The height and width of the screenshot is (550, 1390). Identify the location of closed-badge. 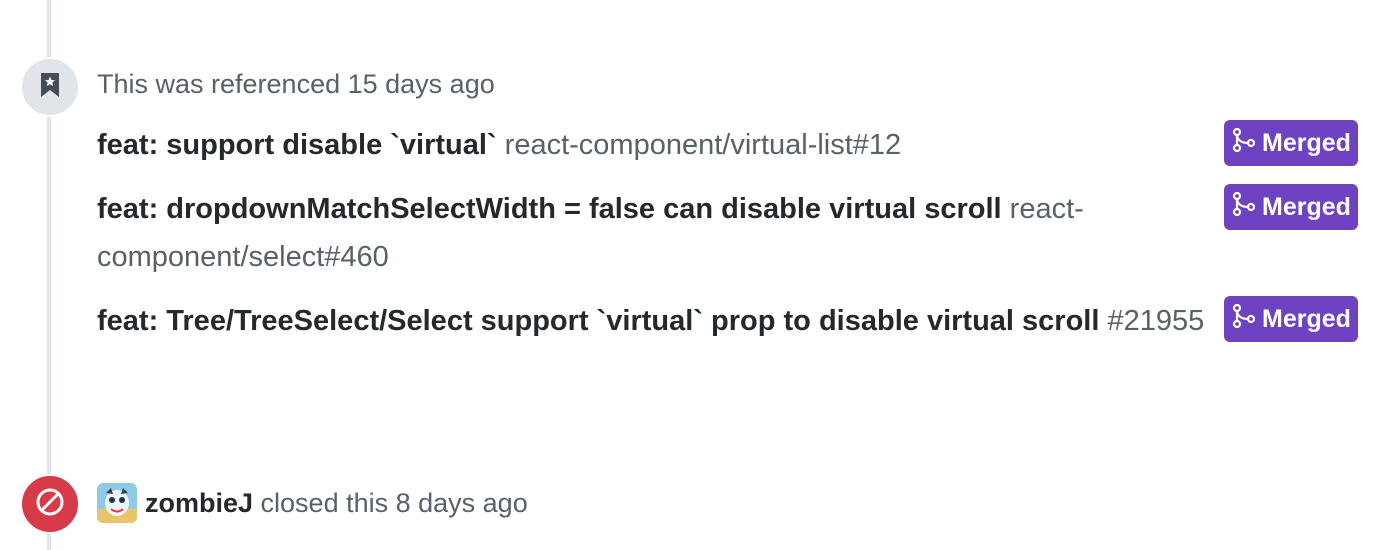
(50, 504).